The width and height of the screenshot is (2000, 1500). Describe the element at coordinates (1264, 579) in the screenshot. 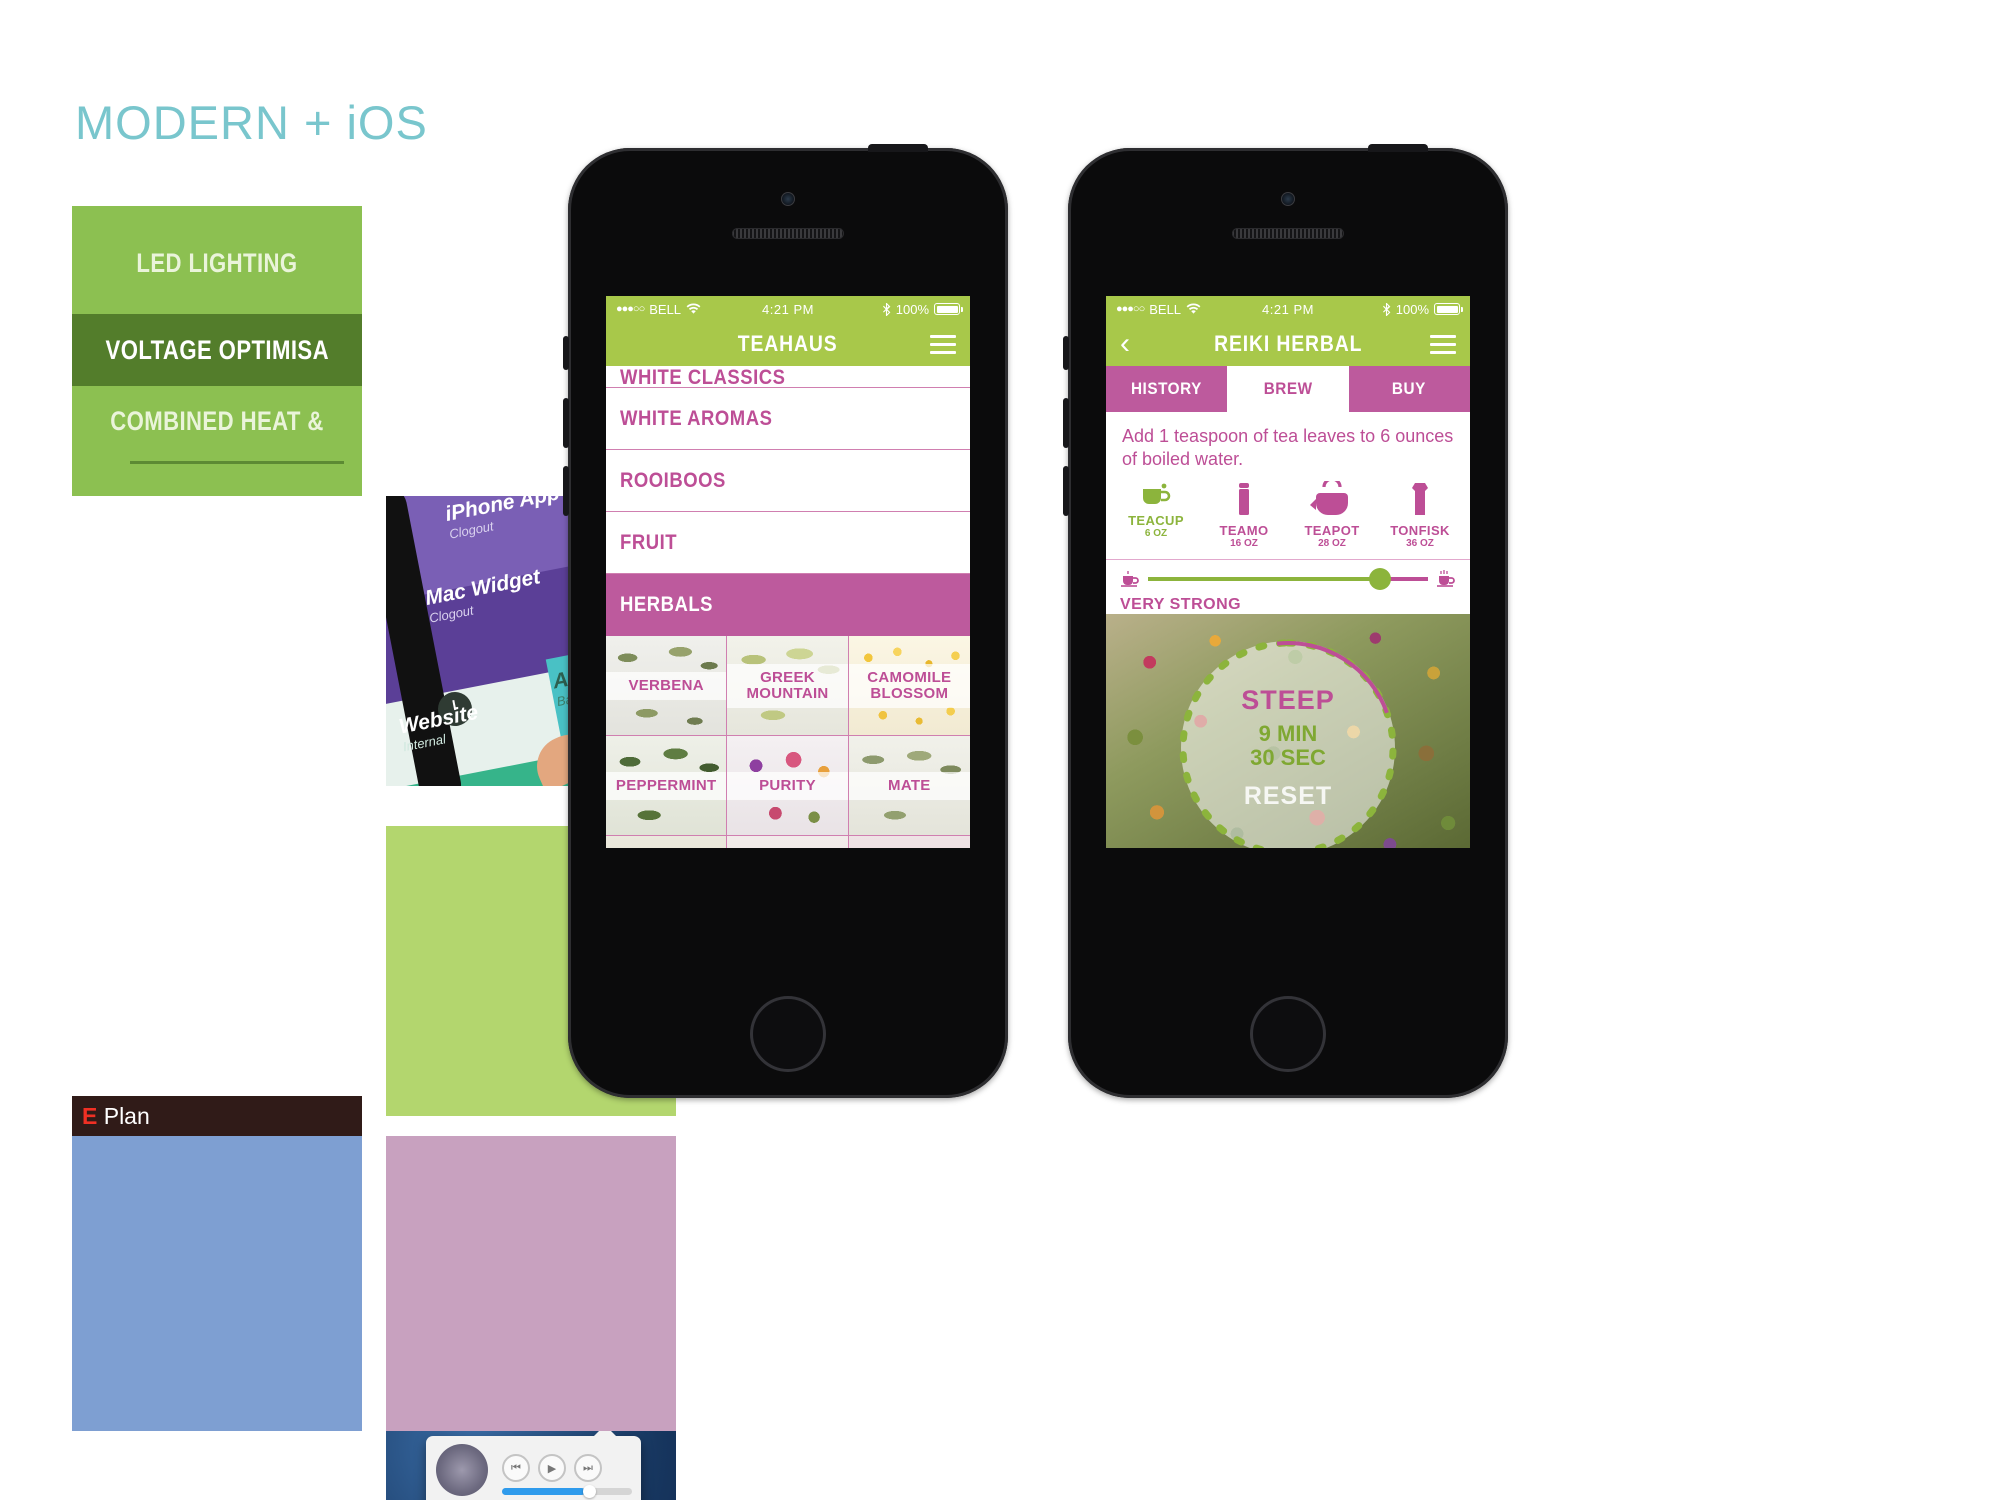

I see `slider-fill` at that location.